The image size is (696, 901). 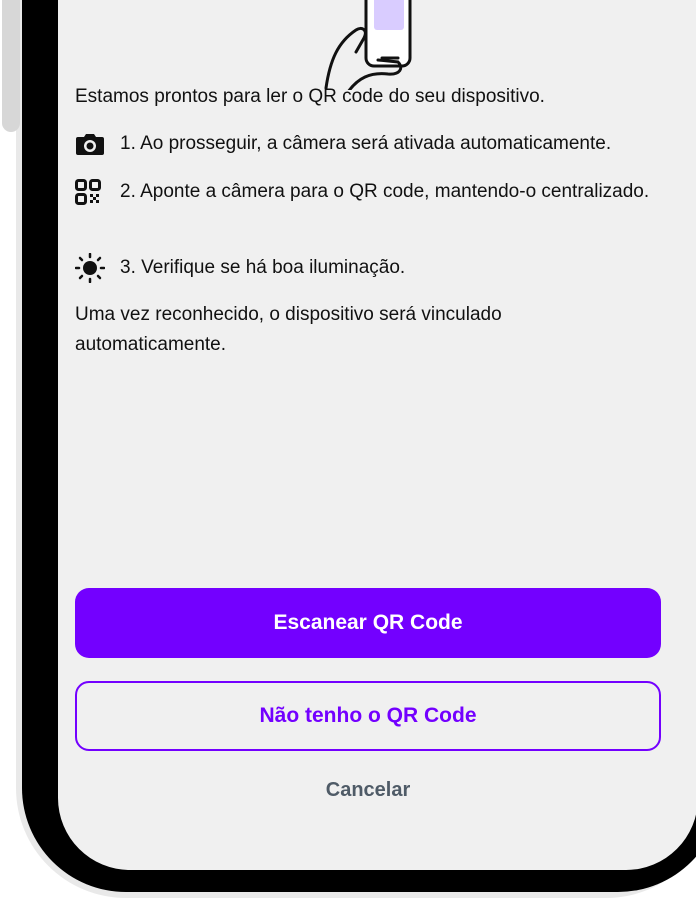 What do you see at coordinates (368, 623) in the screenshot?
I see `scan-qr-code-button: Escanear QR Code` at bounding box center [368, 623].